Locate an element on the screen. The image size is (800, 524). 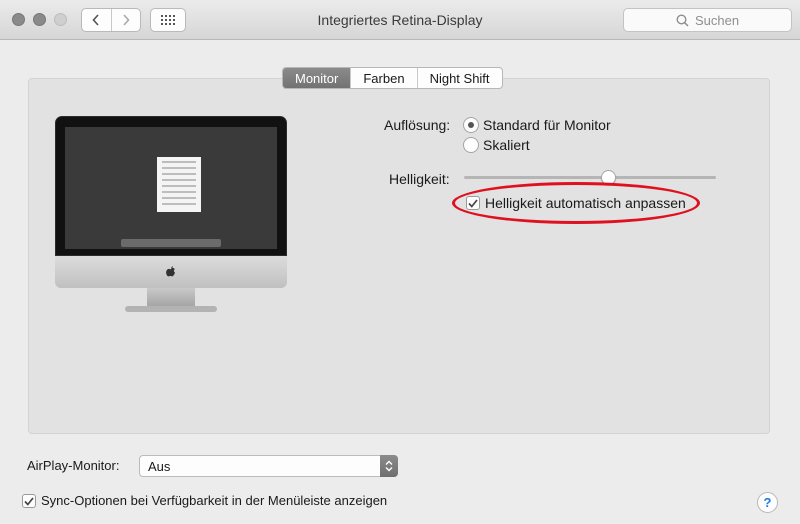
monitor-chin is located at coordinates (171, 272).